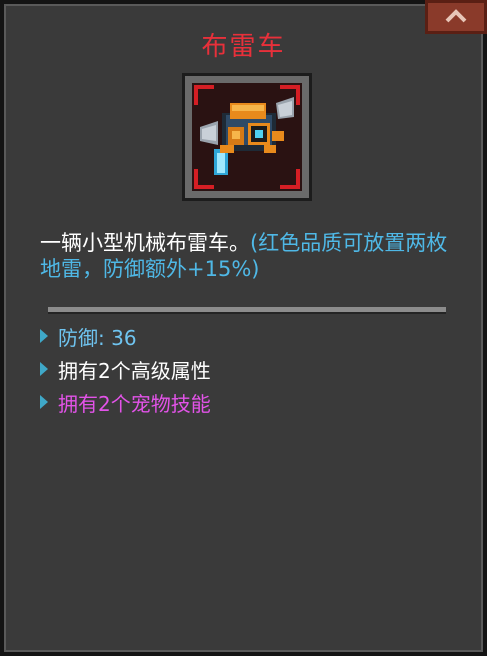 The height and width of the screenshot is (656, 487). I want to click on stat-advanced-attributes: 拥有2个高级属性, so click(125, 369).